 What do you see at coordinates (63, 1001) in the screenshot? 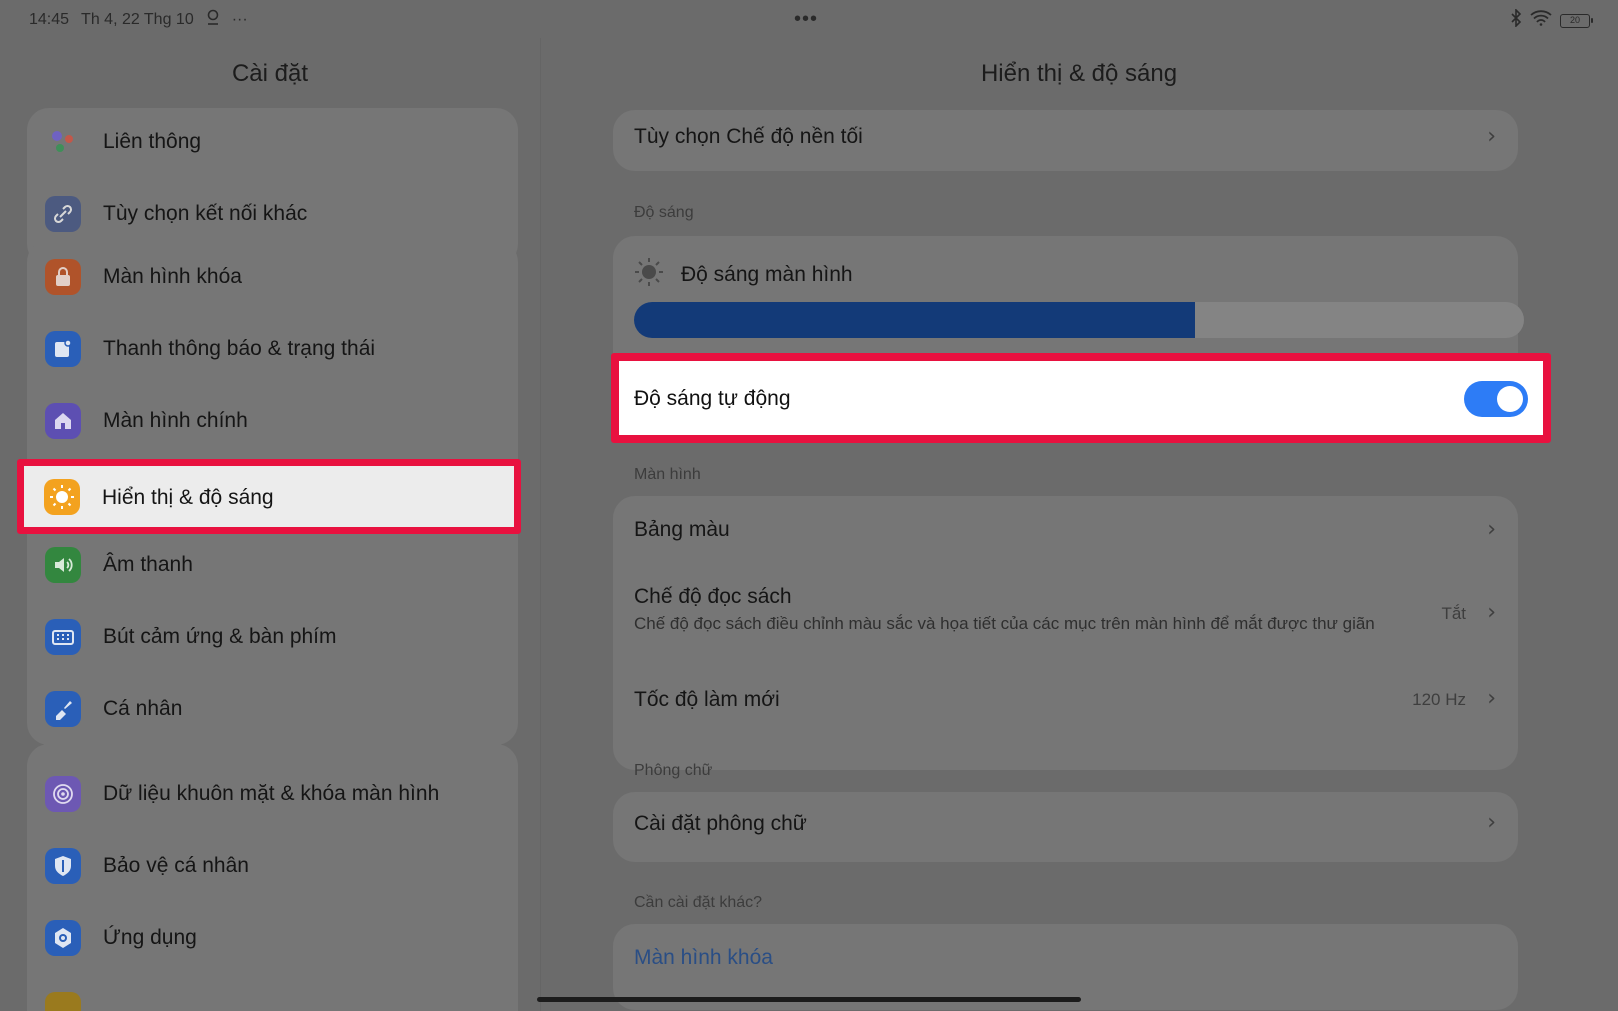
I see `app-icon` at bounding box center [63, 1001].